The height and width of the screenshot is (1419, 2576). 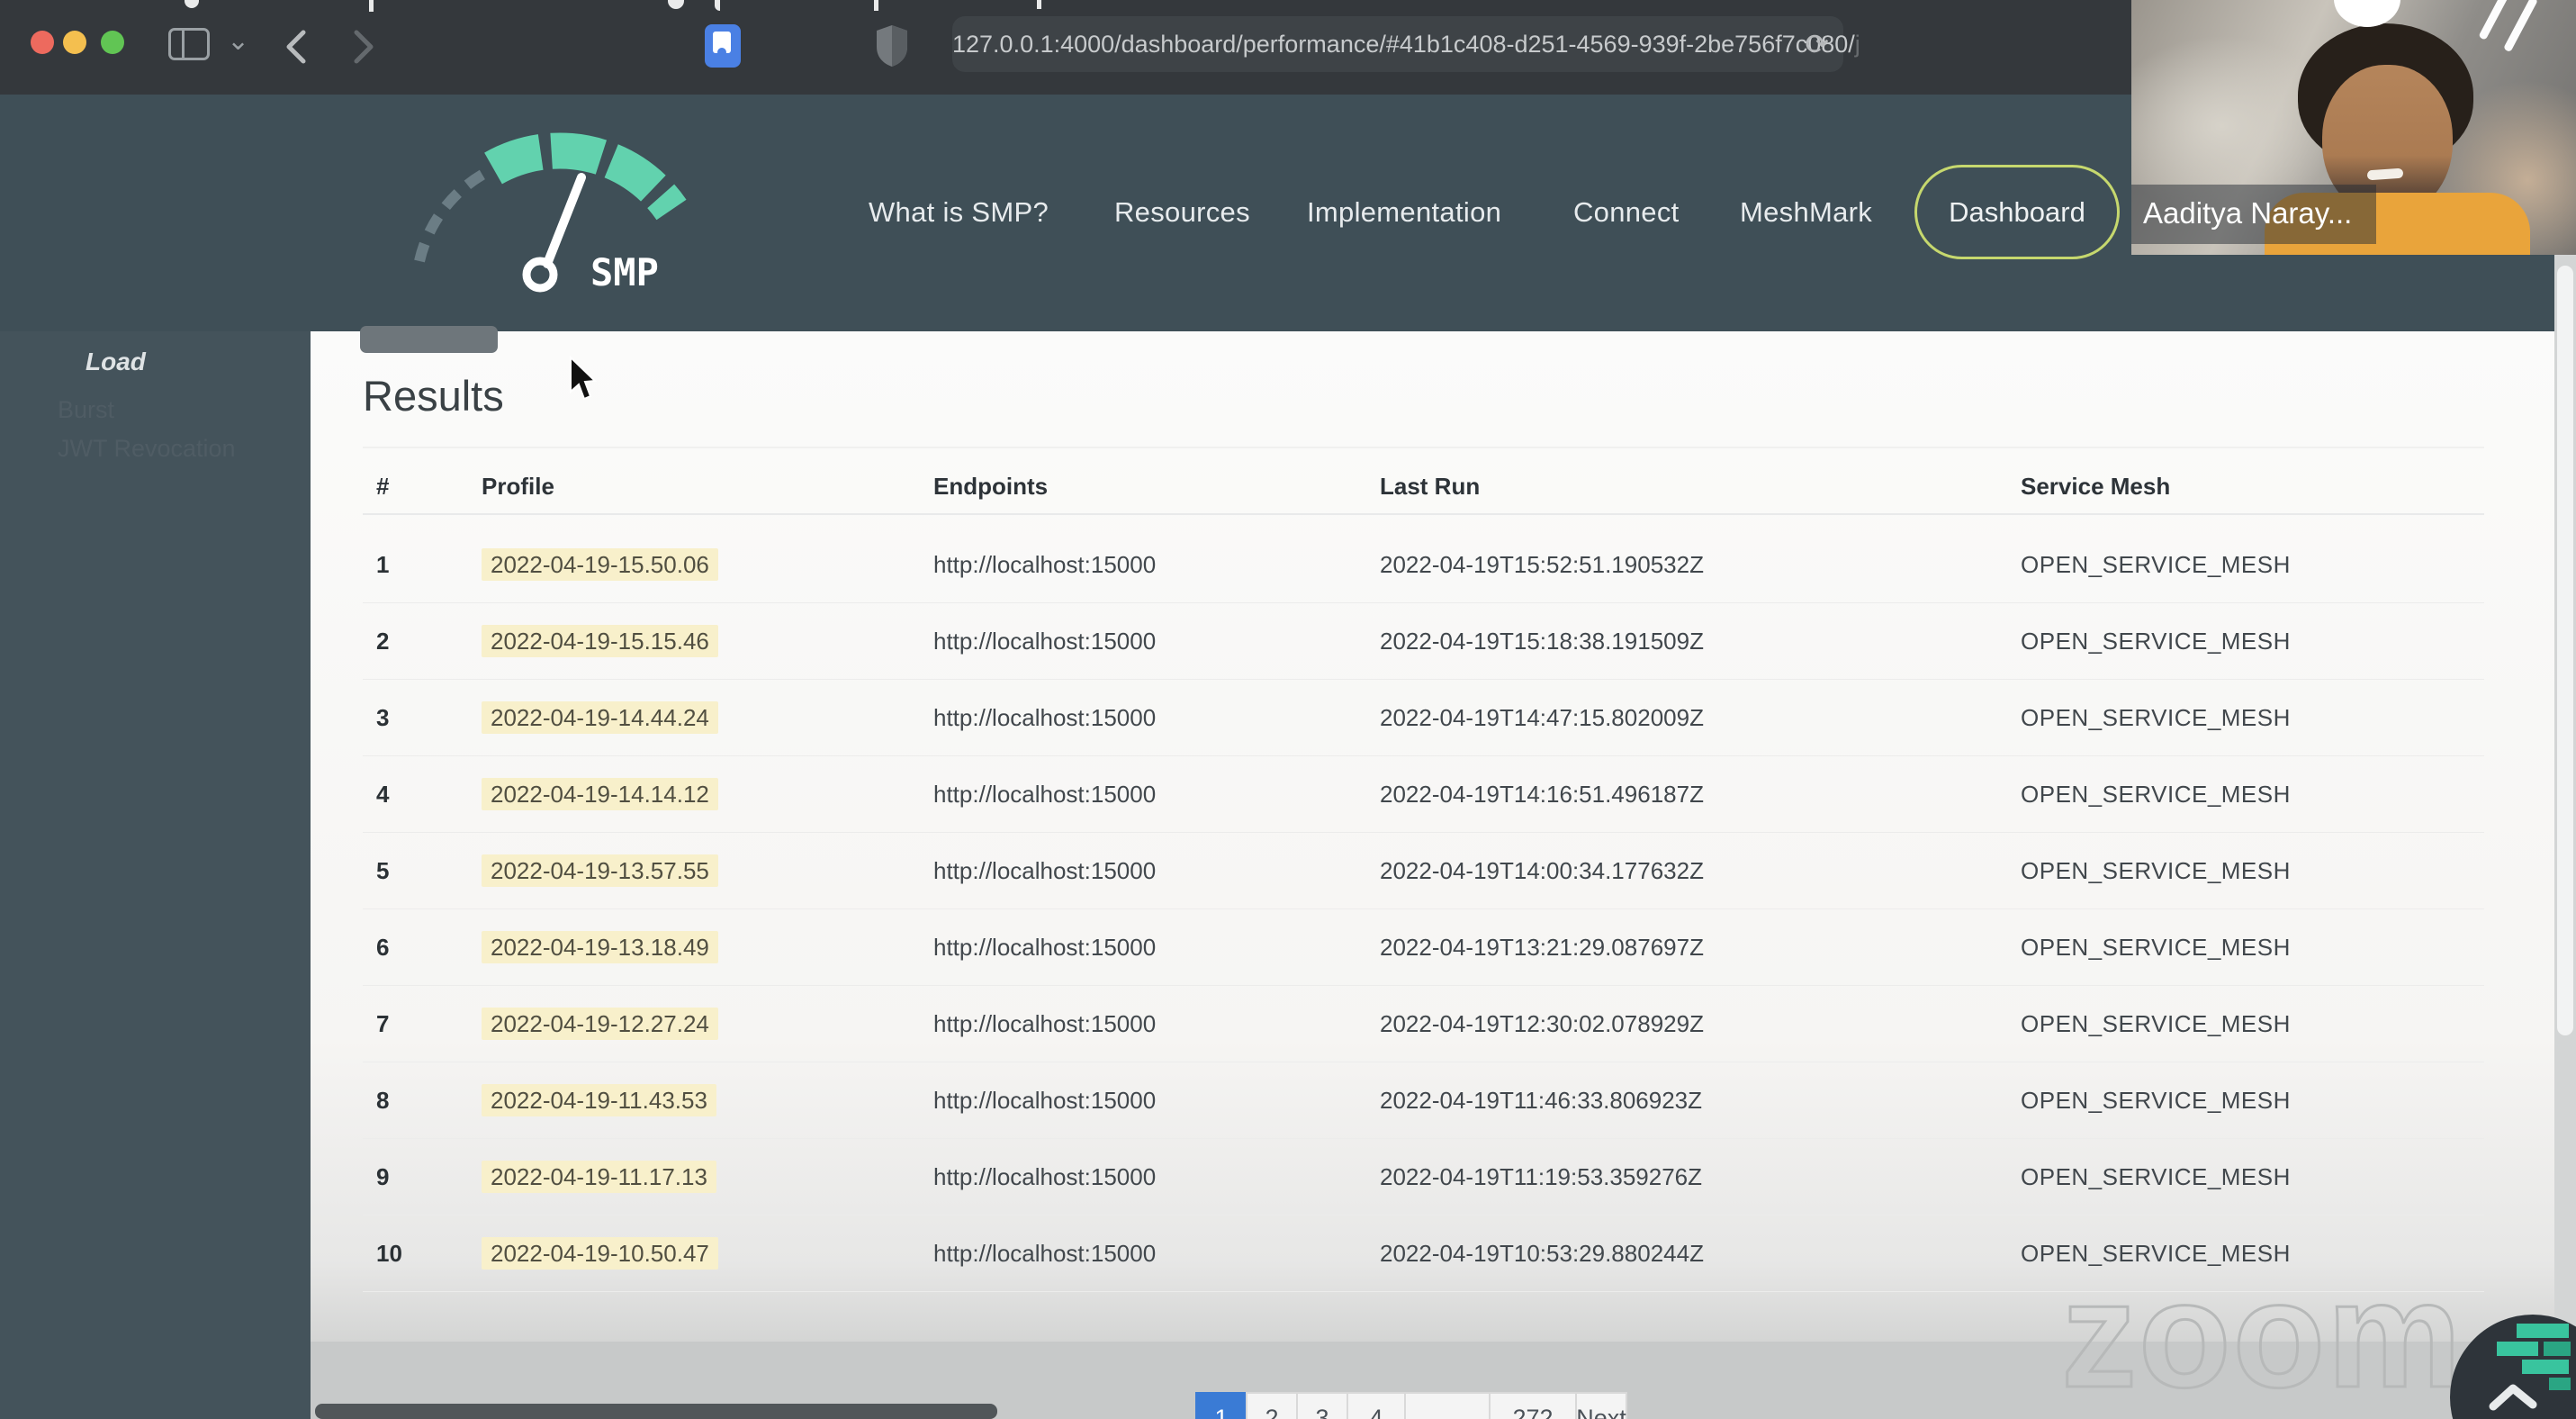 What do you see at coordinates (383, 794) in the screenshot?
I see `row-number: 4` at bounding box center [383, 794].